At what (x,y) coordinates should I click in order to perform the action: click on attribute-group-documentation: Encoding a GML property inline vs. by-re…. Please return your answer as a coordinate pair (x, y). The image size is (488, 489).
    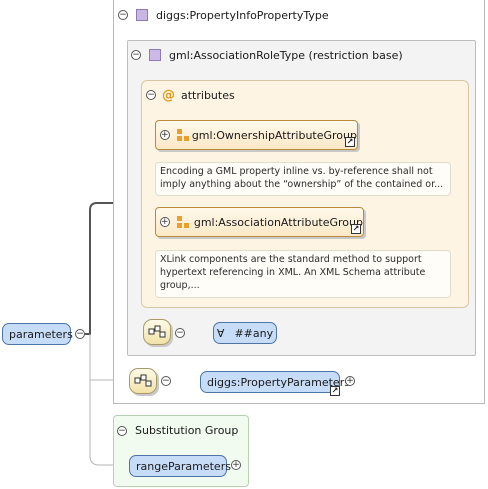
    Looking at the image, I should click on (303, 179).